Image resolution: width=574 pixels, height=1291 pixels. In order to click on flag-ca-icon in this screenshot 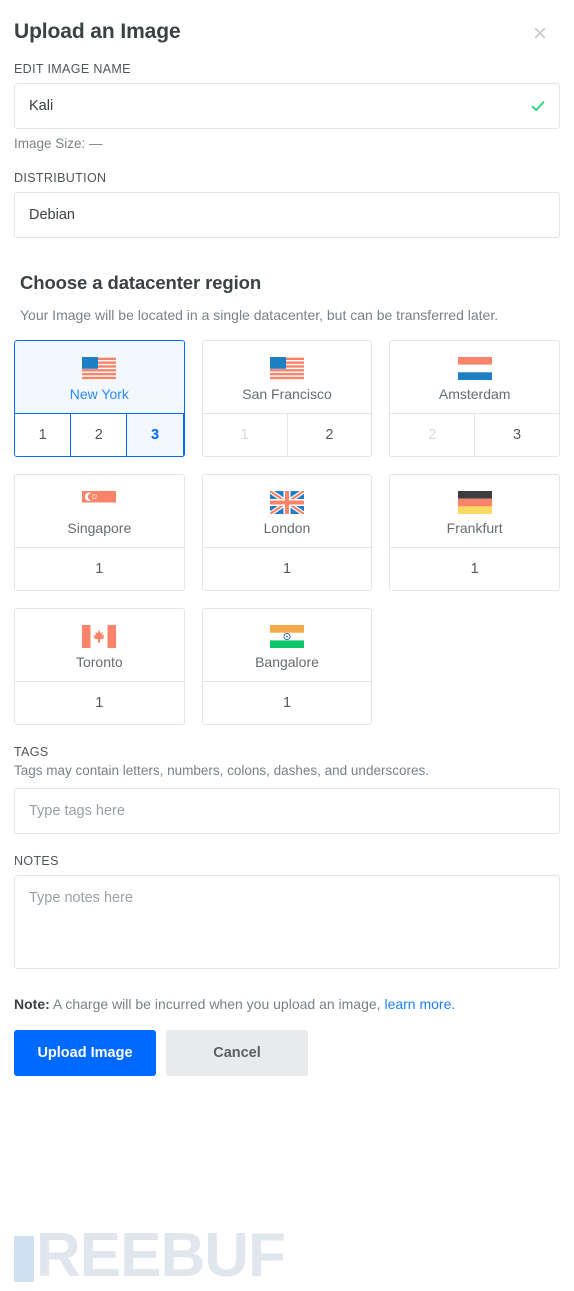, I will do `click(99, 636)`.